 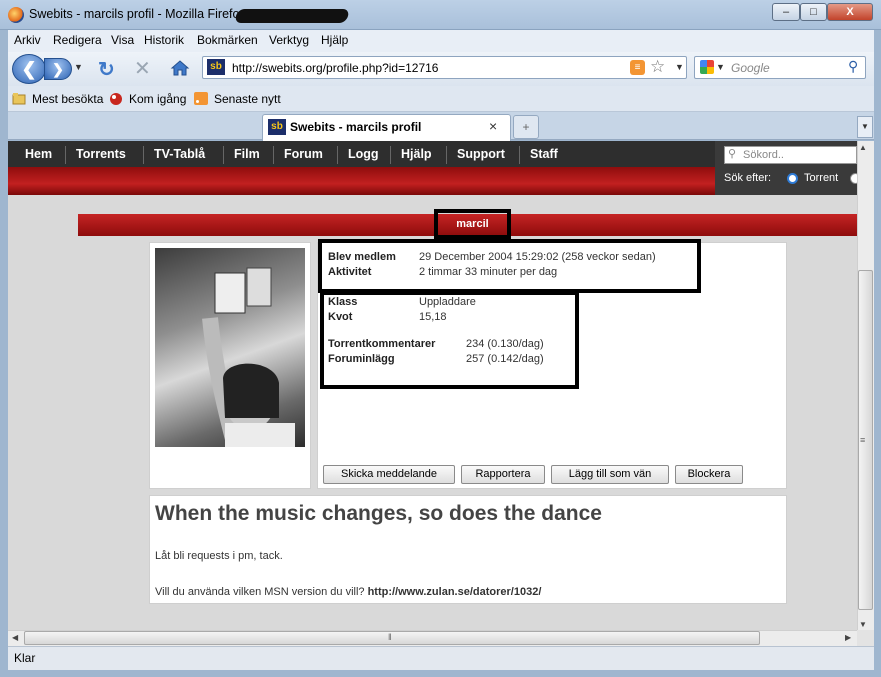 What do you see at coordinates (389, 474) in the screenshot?
I see `send-message-button: Skicka meddelande` at bounding box center [389, 474].